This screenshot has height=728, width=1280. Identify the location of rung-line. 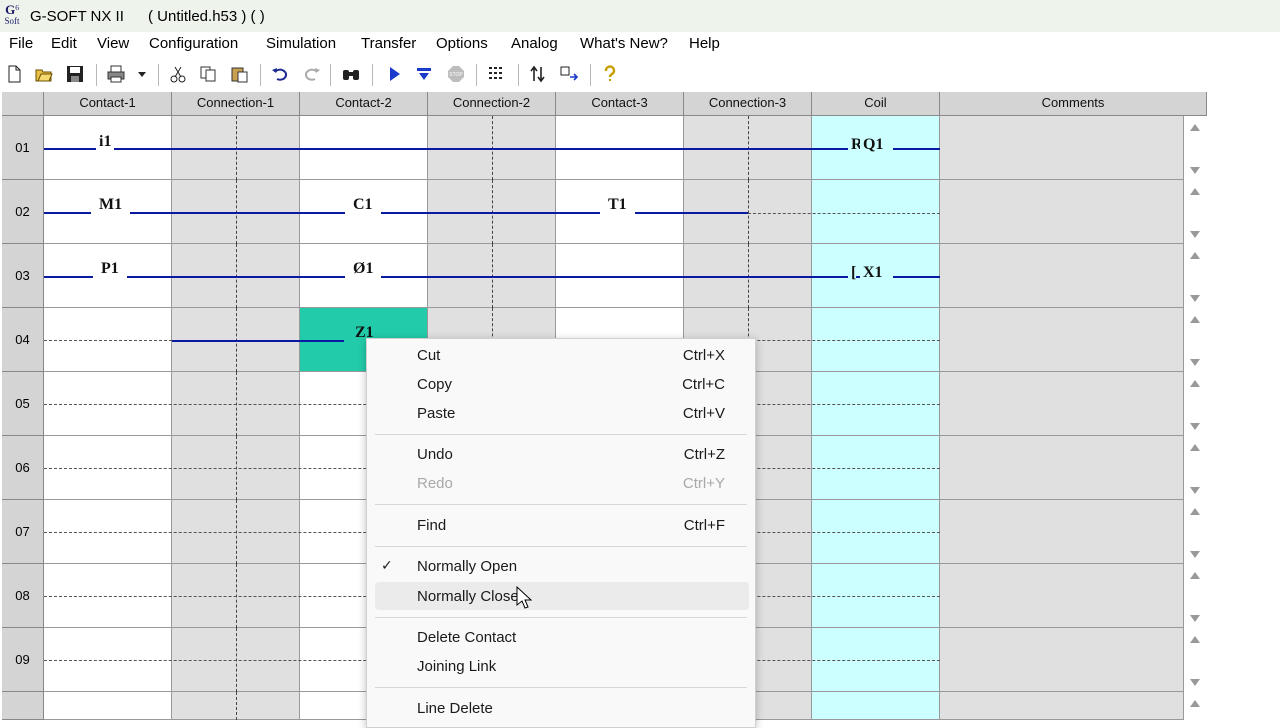
(258, 341).